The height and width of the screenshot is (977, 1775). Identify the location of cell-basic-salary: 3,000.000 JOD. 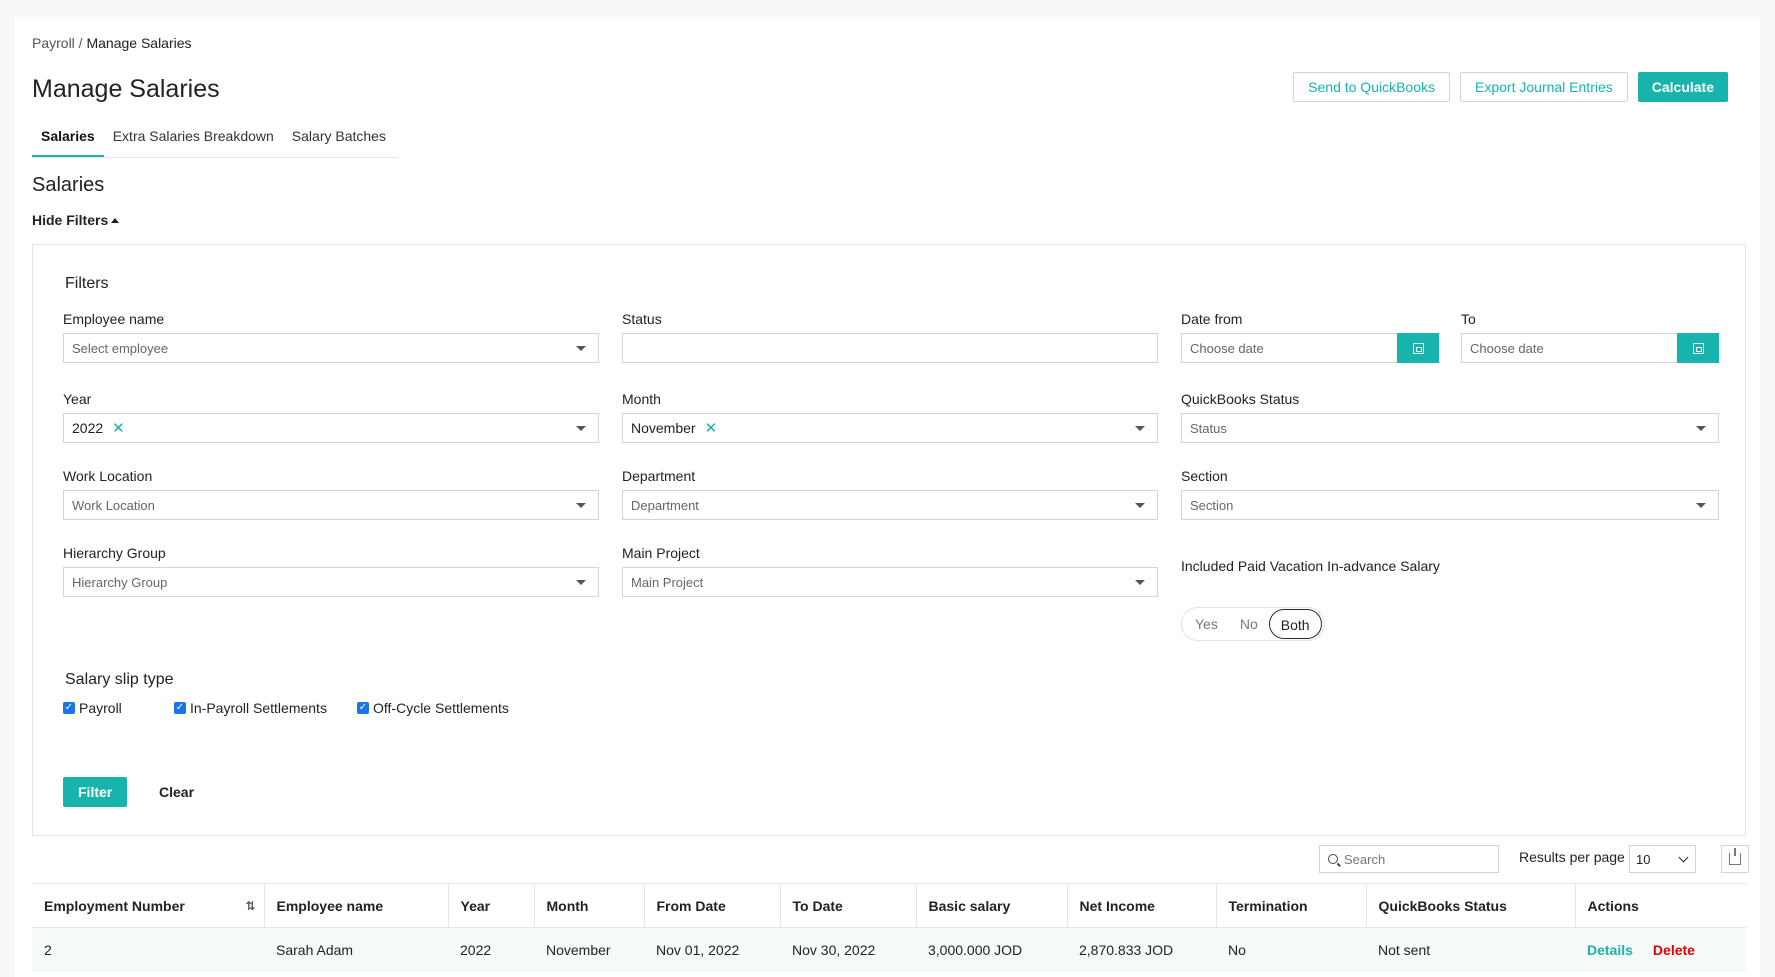
(991, 949).